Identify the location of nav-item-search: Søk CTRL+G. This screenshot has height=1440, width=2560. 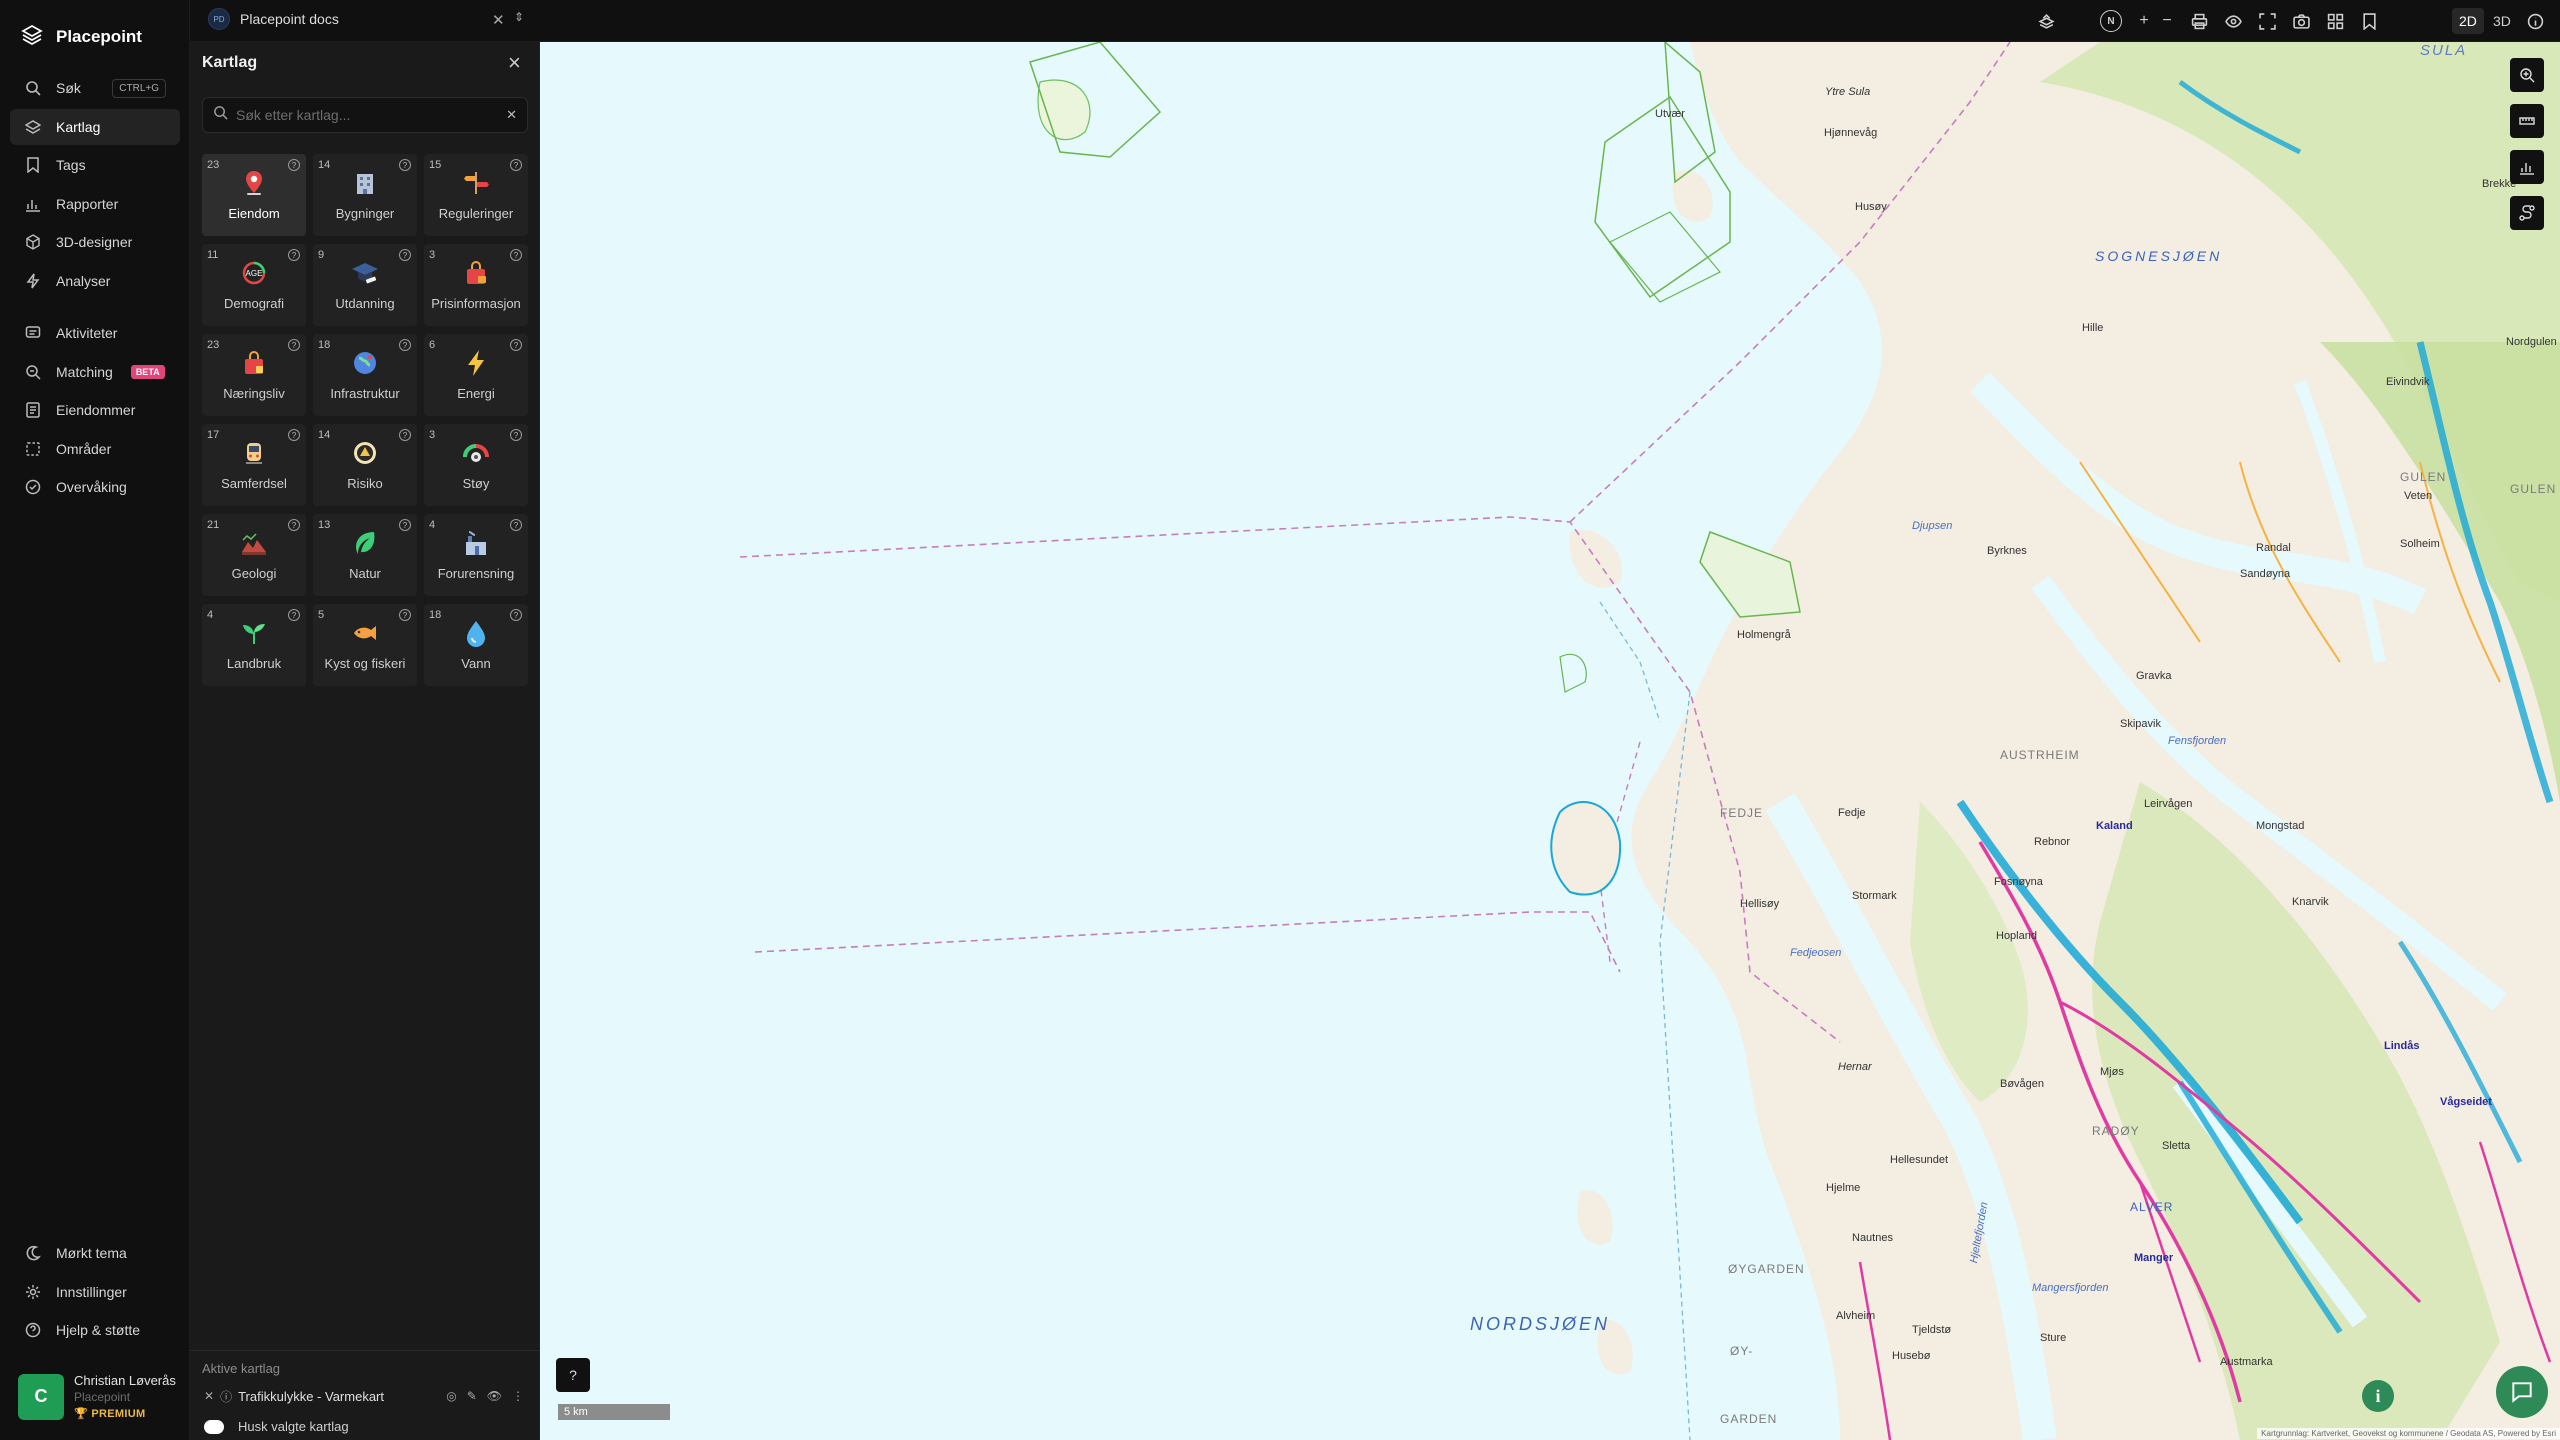
(95, 88).